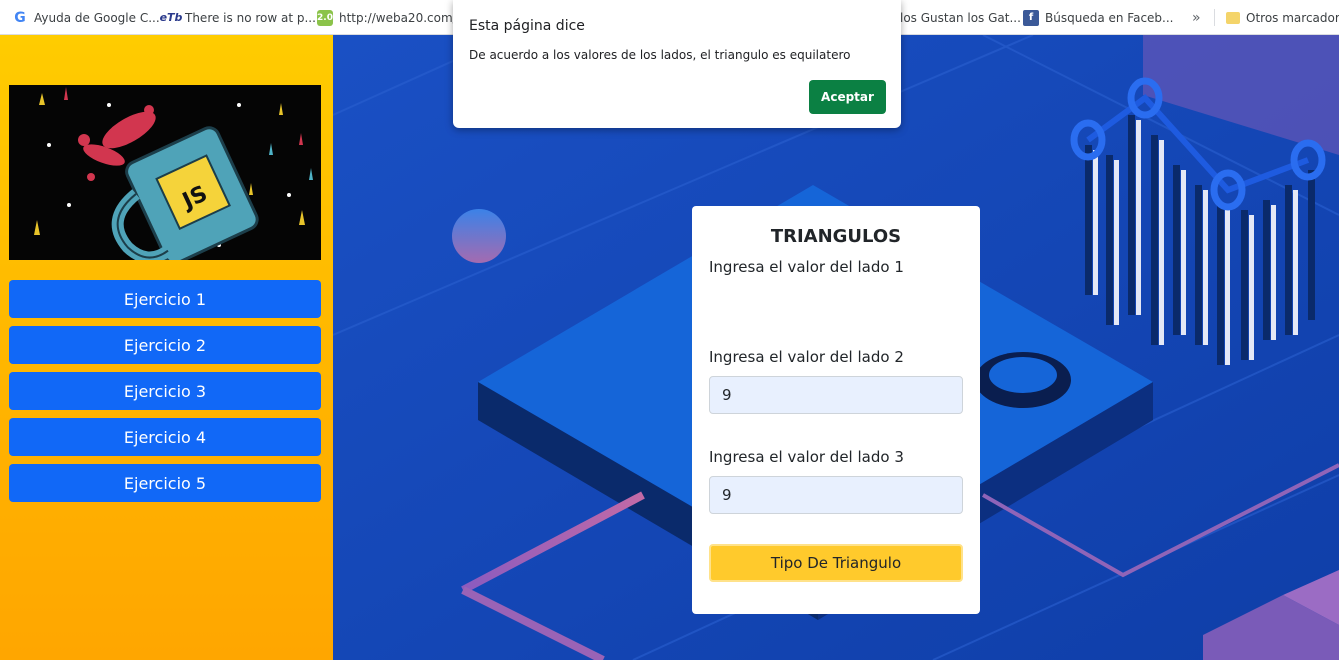 Image resolution: width=1339 pixels, height=660 pixels. I want to click on bookmark-label: Otros marcadores, so click(1292, 17).